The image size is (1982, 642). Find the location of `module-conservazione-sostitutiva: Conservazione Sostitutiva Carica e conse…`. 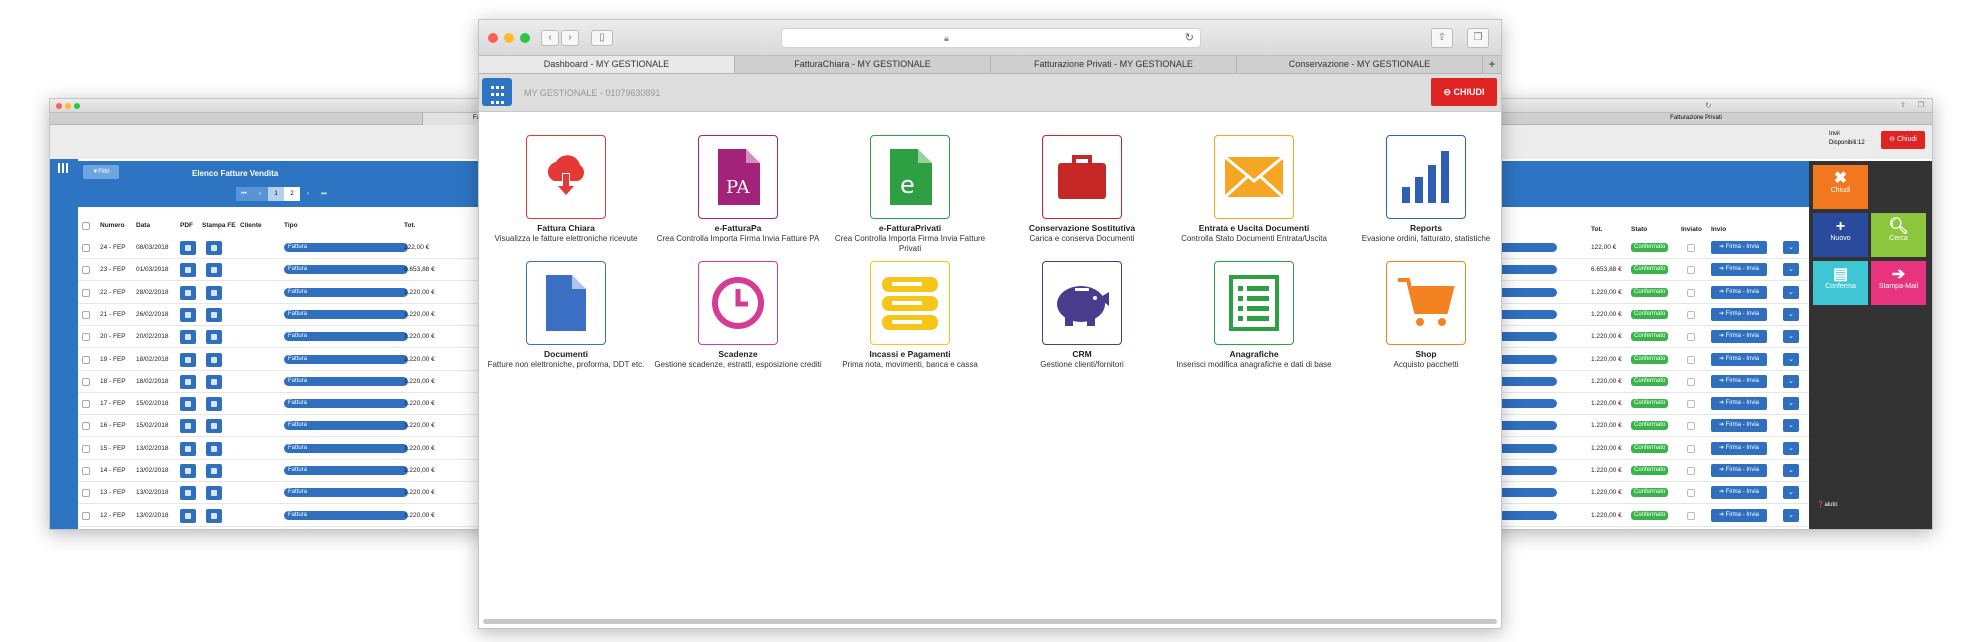

module-conservazione-sostitutiva: Conservazione Sostitutiva Carica e conse… is located at coordinates (1082, 189).